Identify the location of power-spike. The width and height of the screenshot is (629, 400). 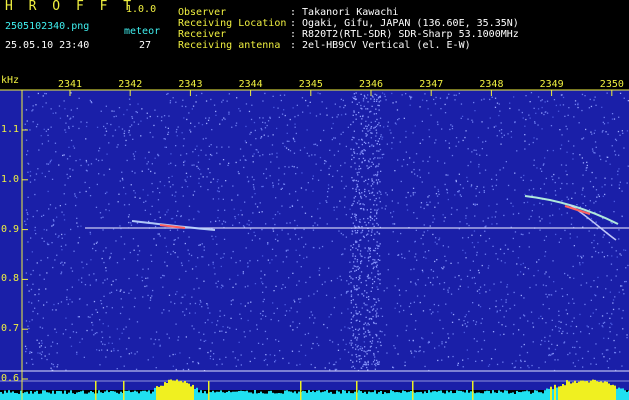
(413, 390).